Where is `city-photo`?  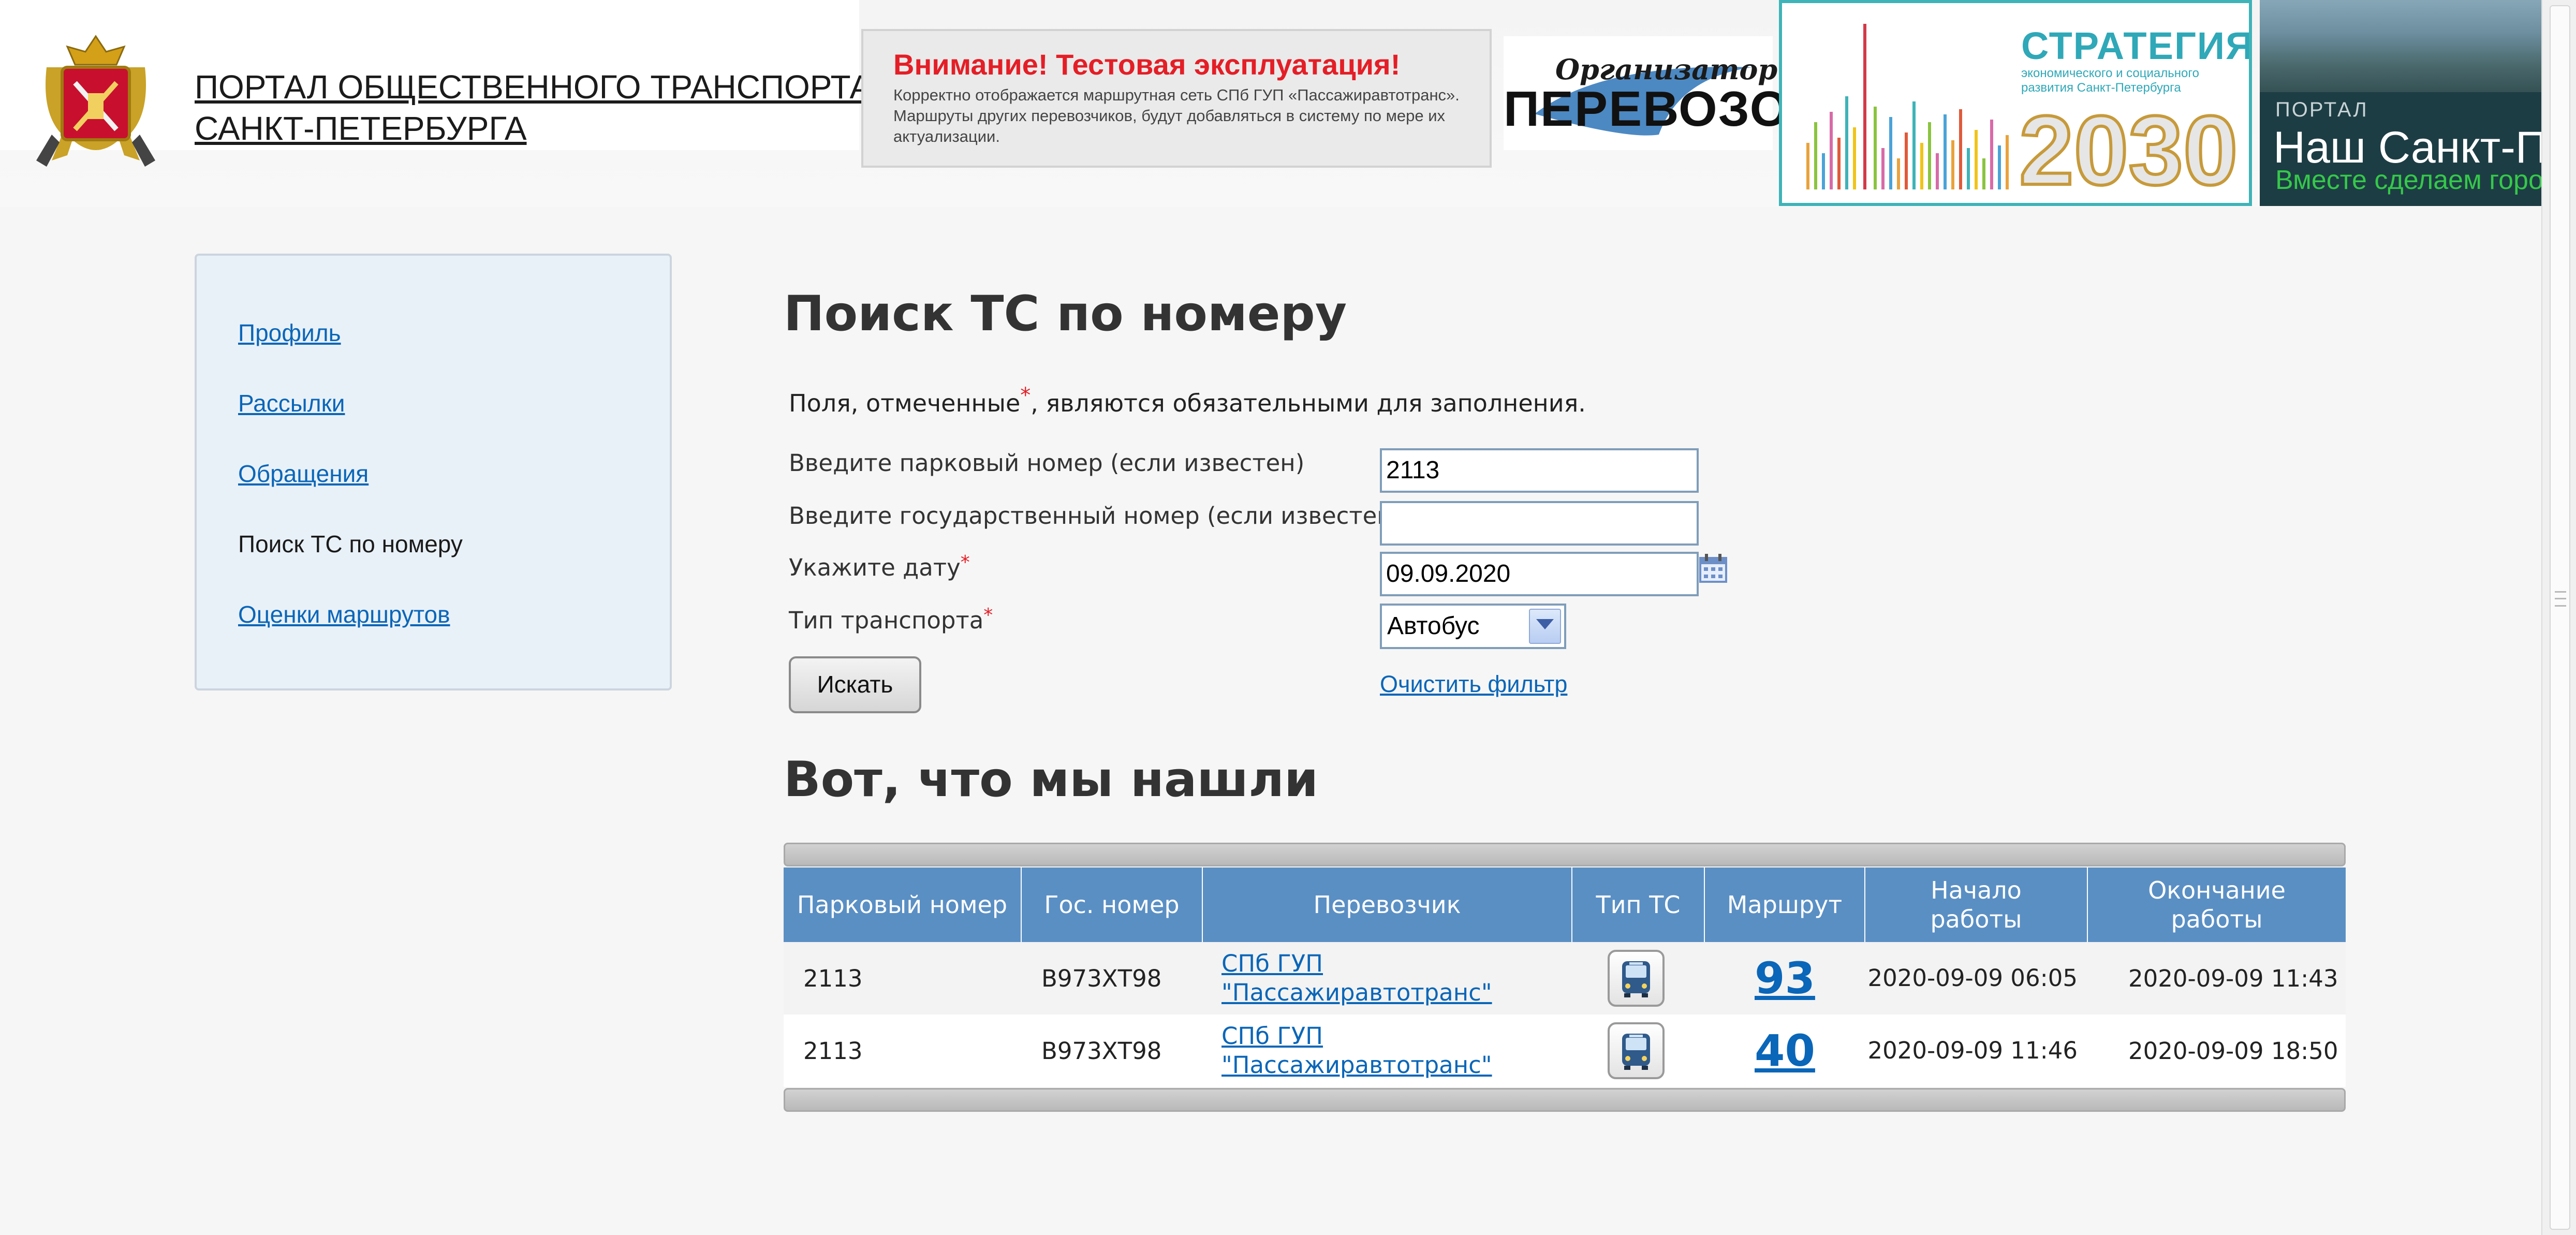
city-photo is located at coordinates (2400, 46).